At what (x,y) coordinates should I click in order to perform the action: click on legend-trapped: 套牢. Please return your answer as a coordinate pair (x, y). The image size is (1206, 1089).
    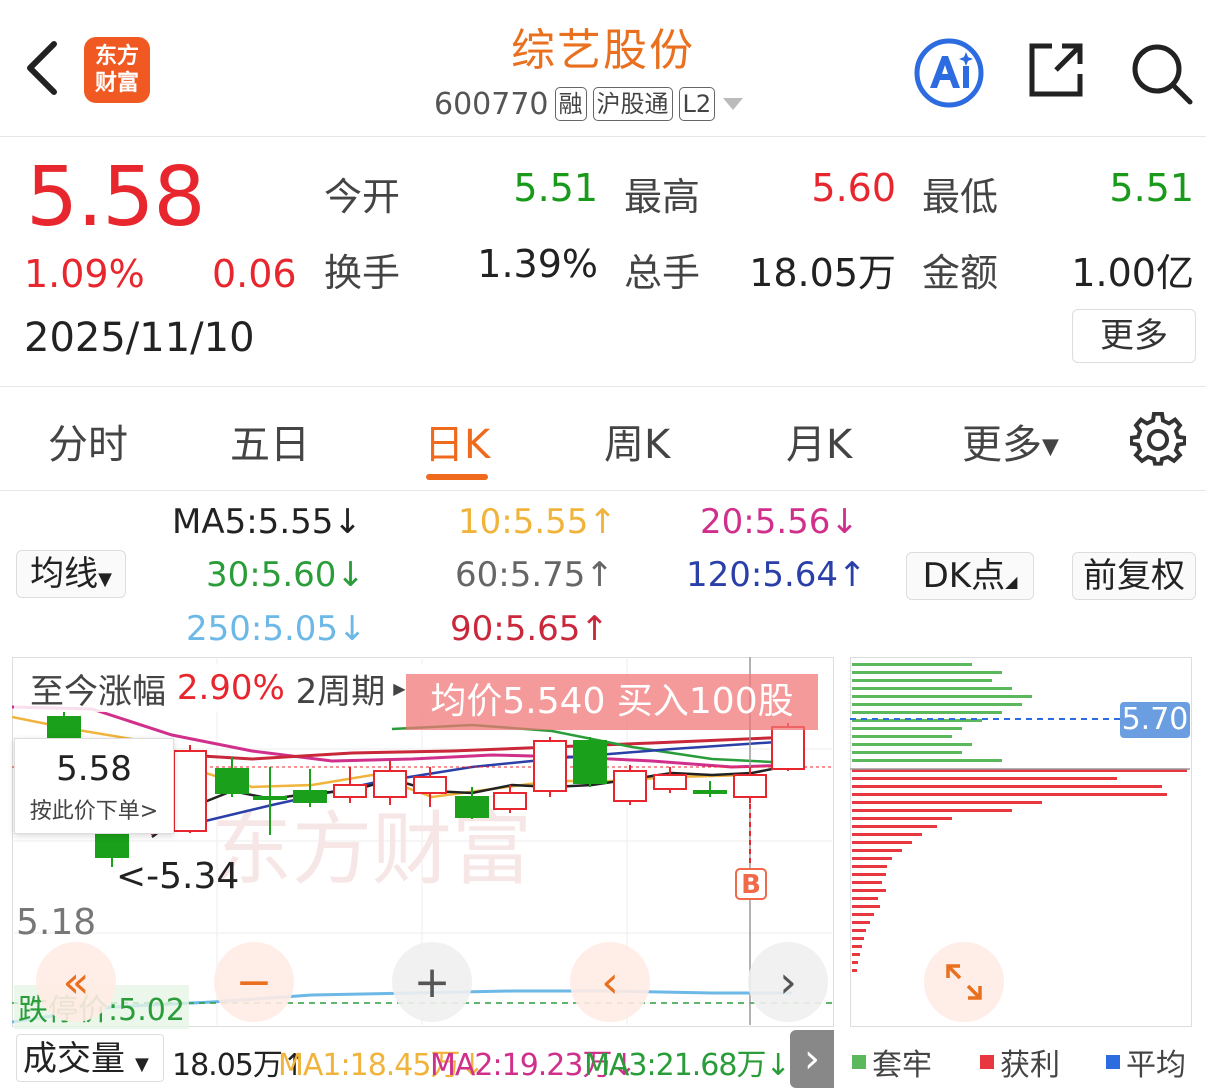
    Looking at the image, I should click on (892, 1062).